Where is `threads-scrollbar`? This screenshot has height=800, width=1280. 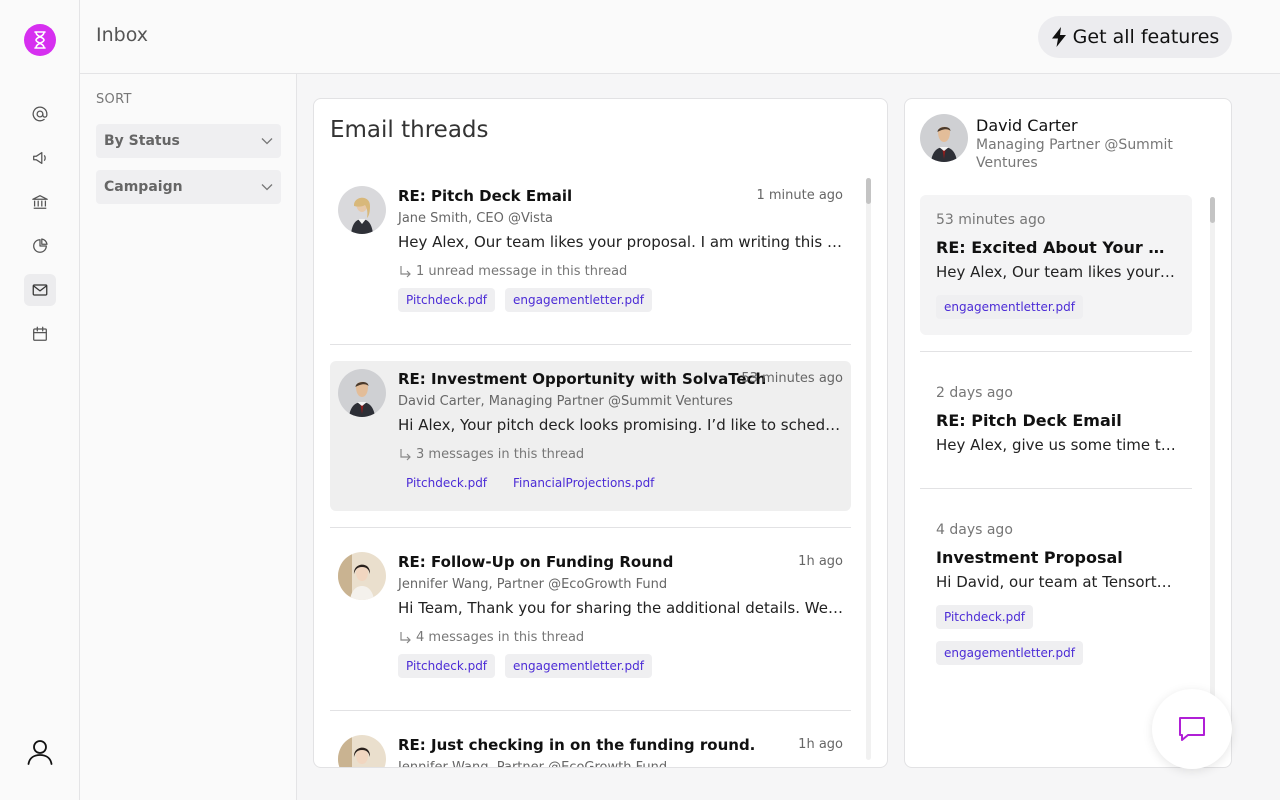
threads-scrollbar is located at coordinates (868, 469).